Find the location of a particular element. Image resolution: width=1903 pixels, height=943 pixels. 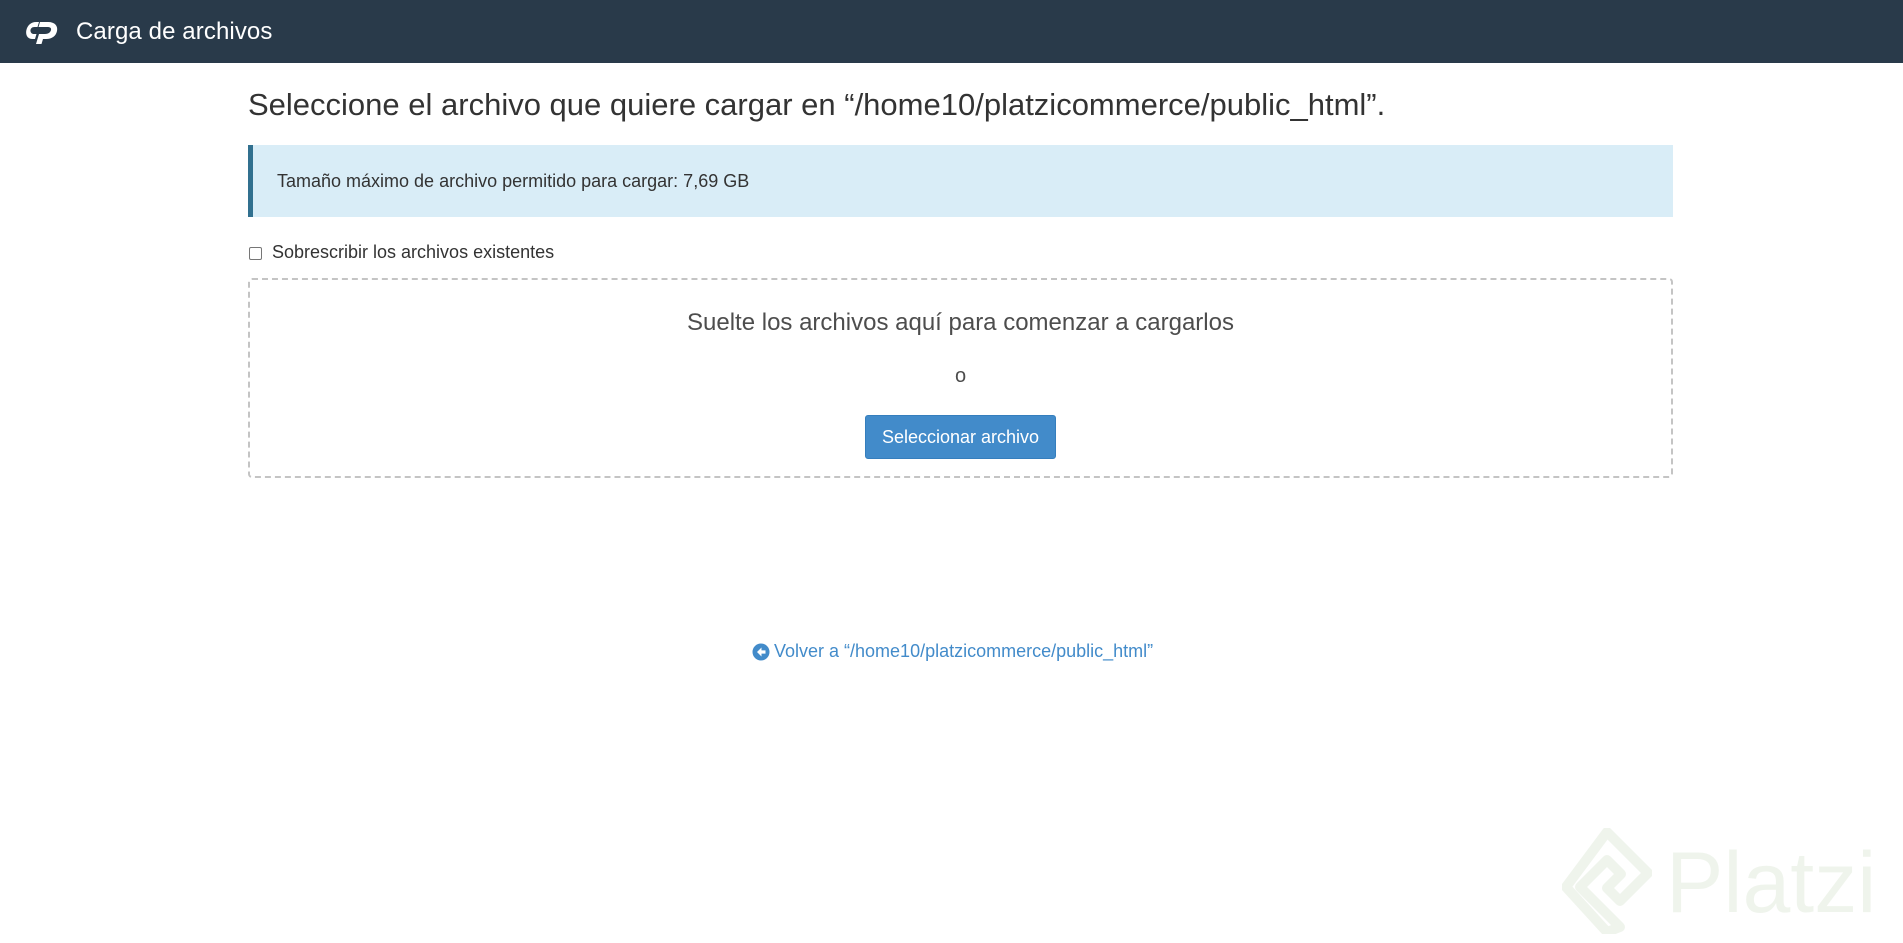

overwrite-label: Sobrescribir los archivos existentes is located at coordinates (413, 252).